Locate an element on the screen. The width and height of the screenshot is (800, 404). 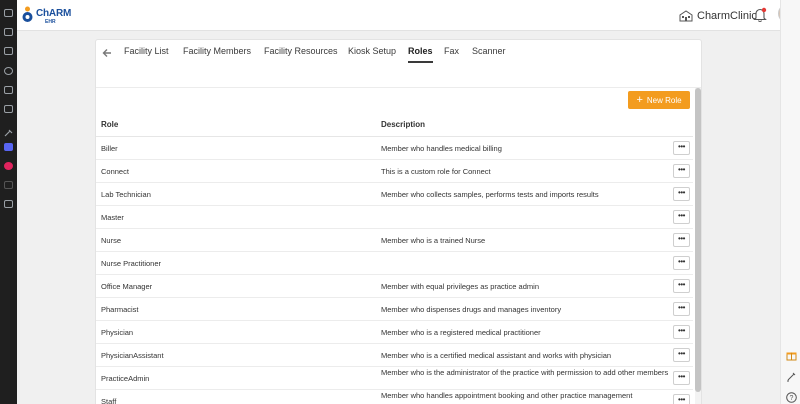
scrollbar-thumb is located at coordinates (698, 240).